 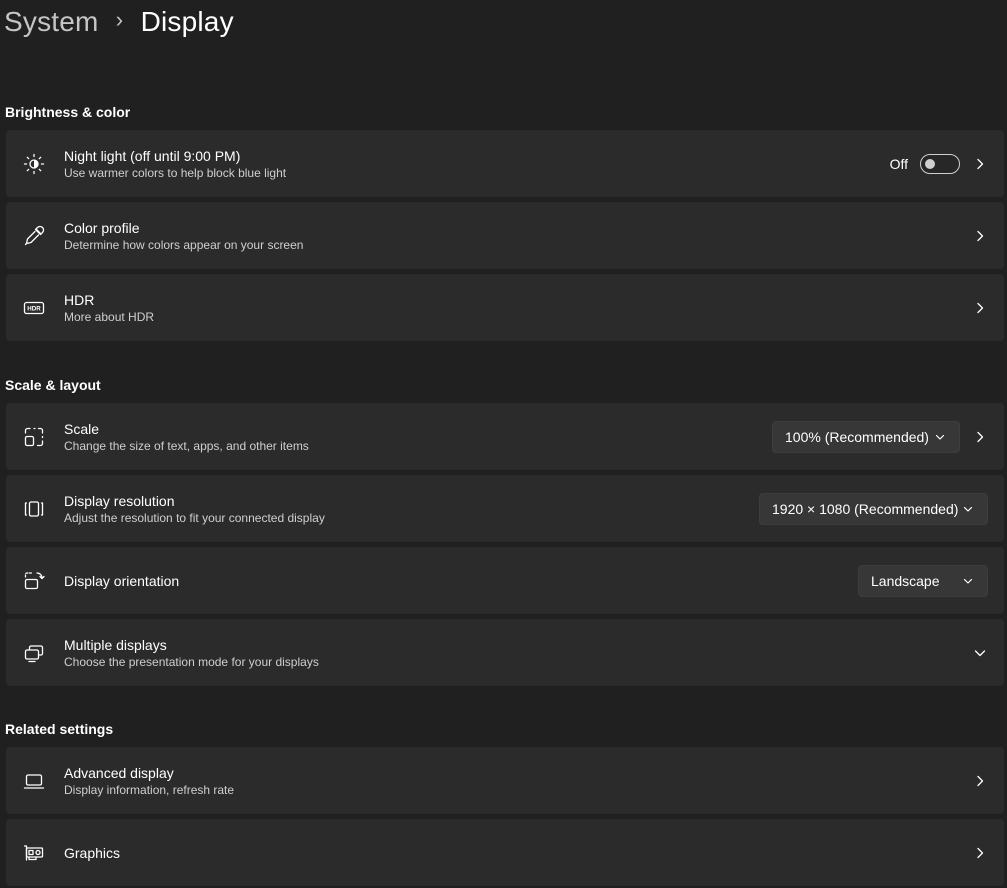 I want to click on graphics-card-icon, so click(x=34, y=853).